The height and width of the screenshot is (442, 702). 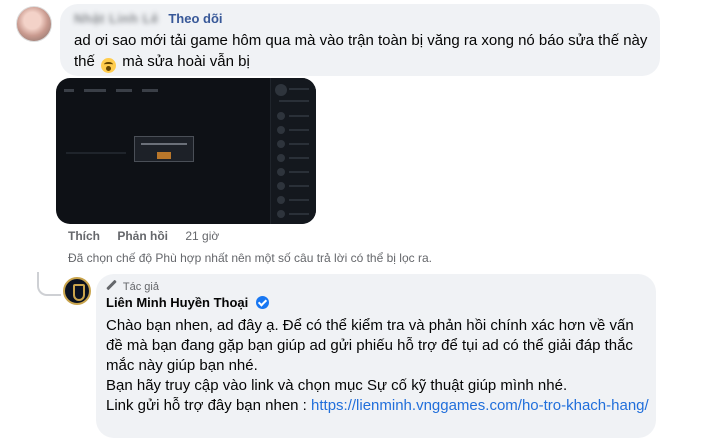 I want to click on commenter-name: Nhật Linh Lê, so click(x=116, y=18).